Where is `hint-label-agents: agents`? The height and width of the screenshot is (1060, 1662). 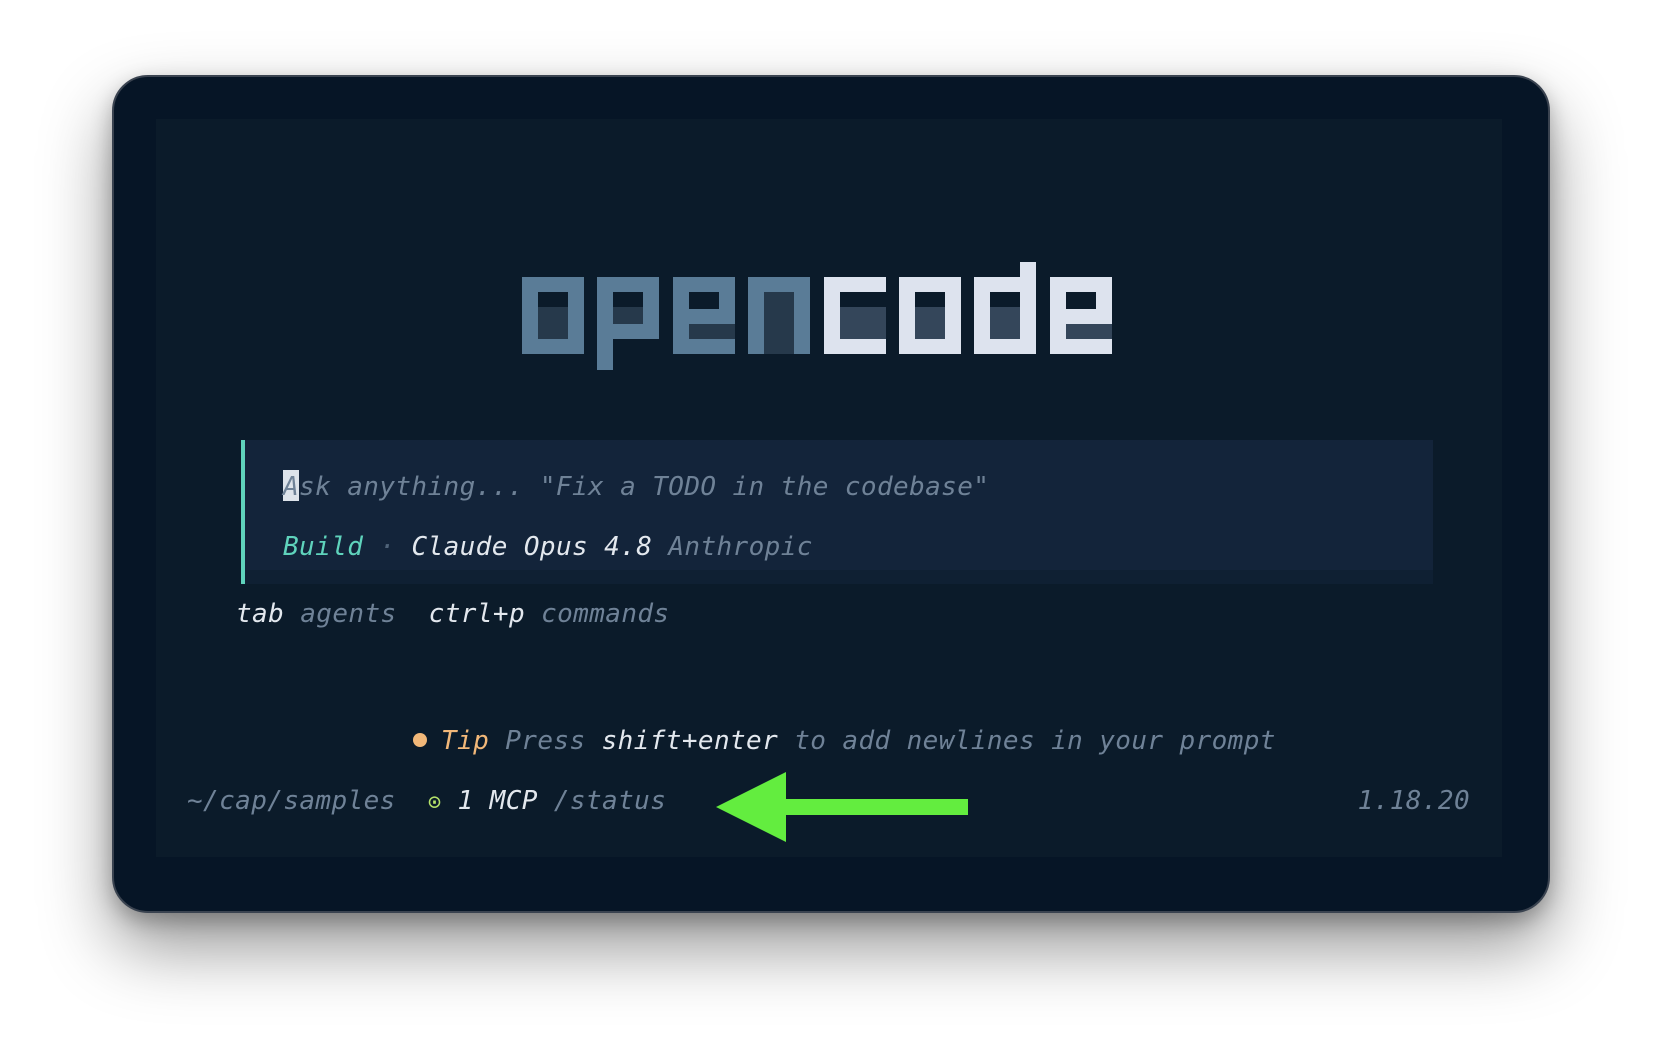 hint-label-agents: agents is located at coordinates (348, 614).